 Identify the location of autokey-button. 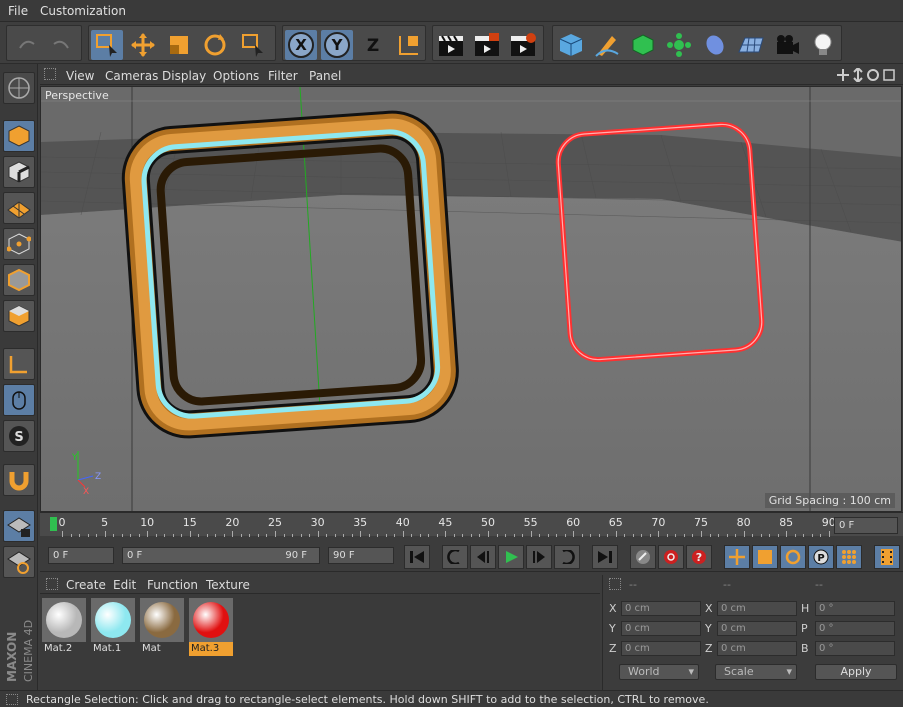
(671, 557).